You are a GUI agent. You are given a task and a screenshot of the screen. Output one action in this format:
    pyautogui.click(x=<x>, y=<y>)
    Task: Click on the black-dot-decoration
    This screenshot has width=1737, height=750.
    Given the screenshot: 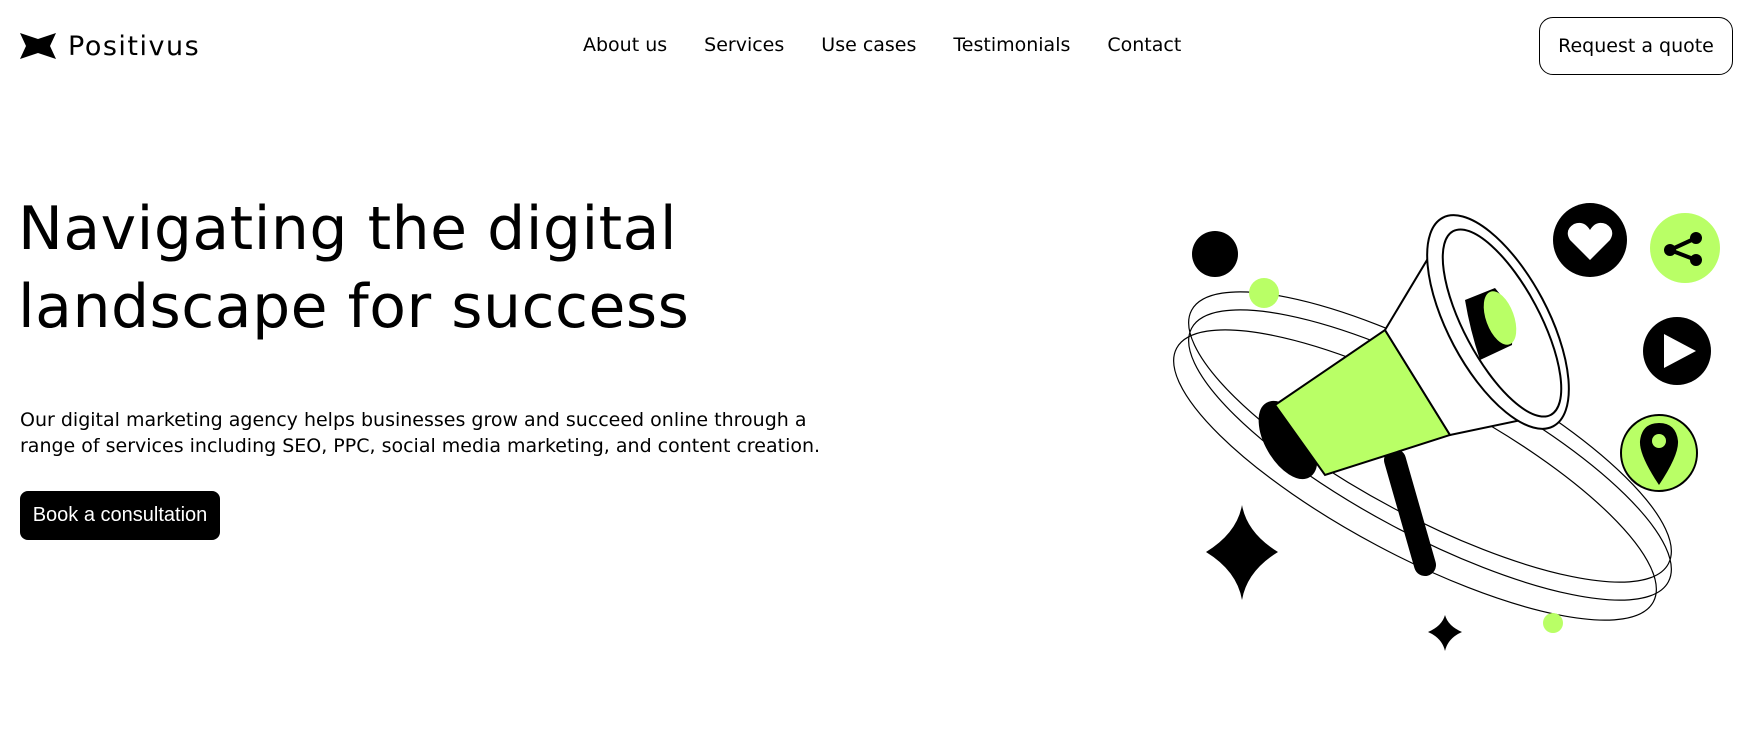 What is the action you would take?
    pyautogui.click(x=1215, y=254)
    